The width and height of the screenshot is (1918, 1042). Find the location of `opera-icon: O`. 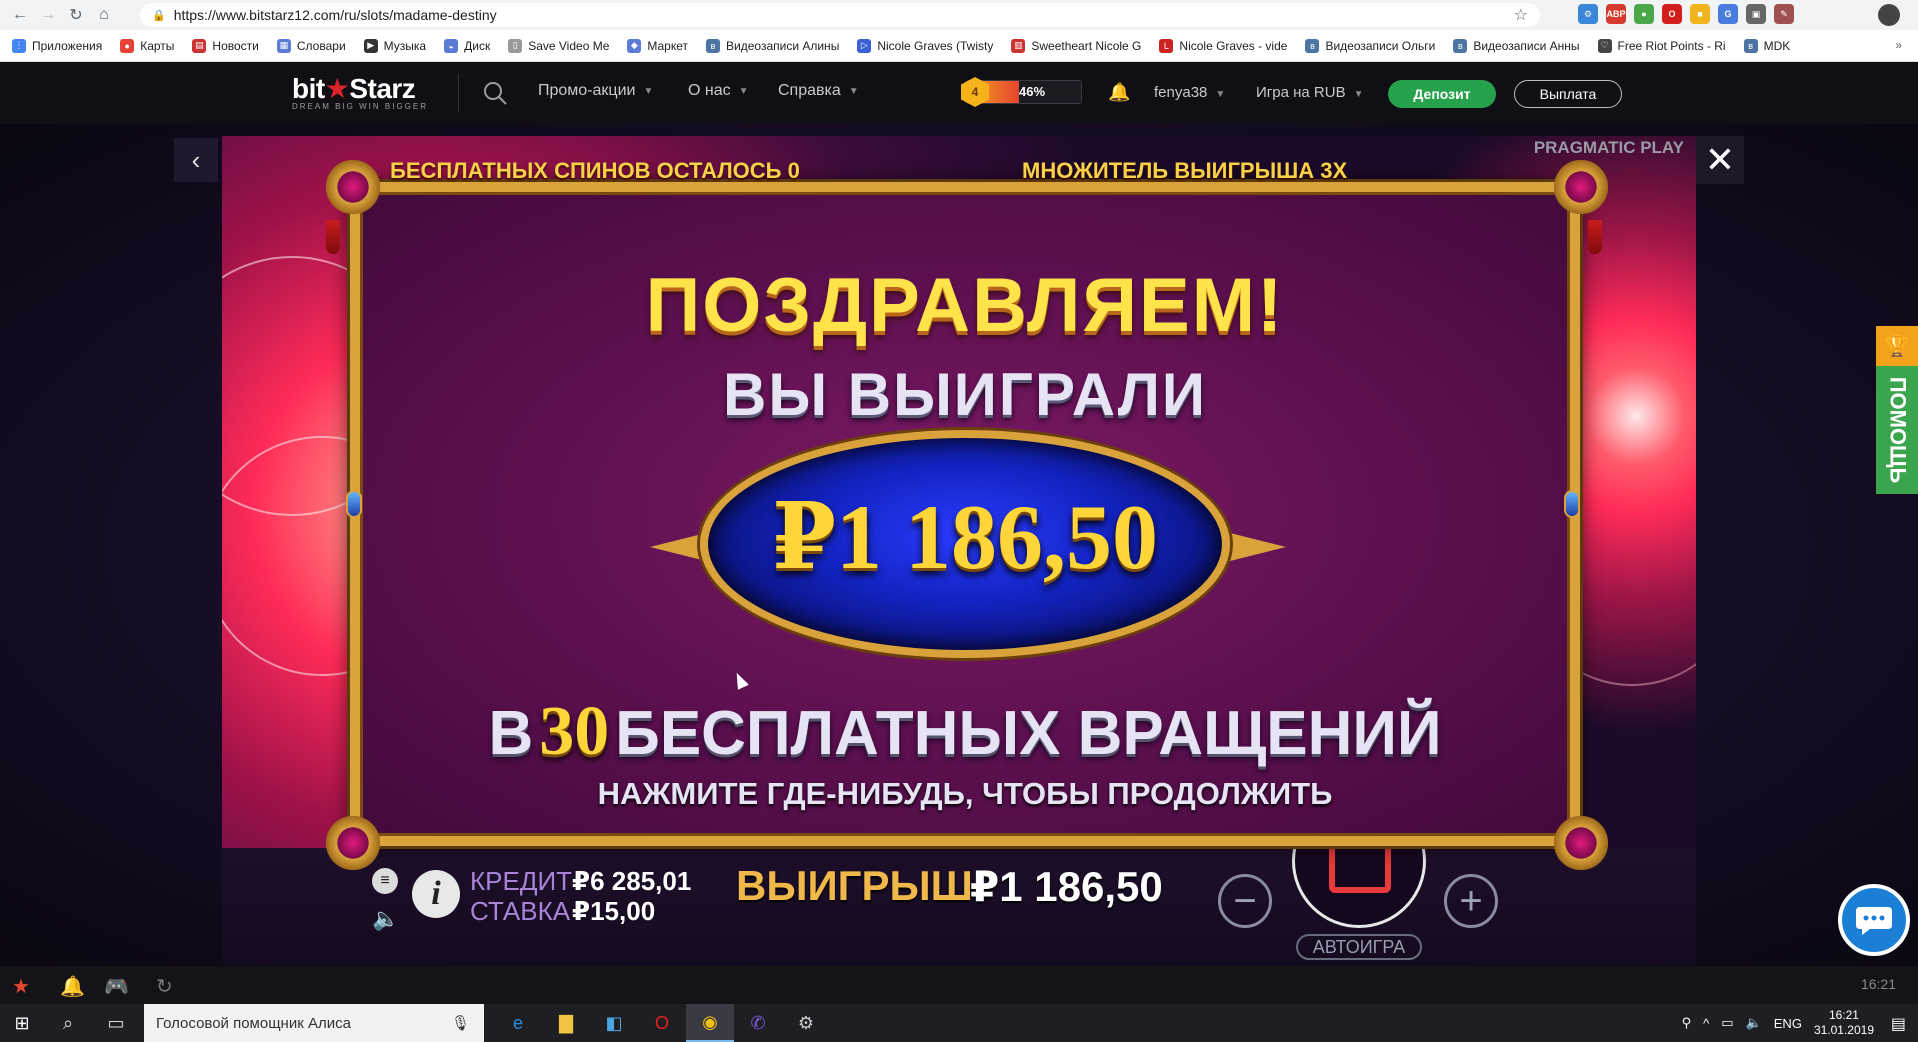

opera-icon: O is located at coordinates (662, 1023).